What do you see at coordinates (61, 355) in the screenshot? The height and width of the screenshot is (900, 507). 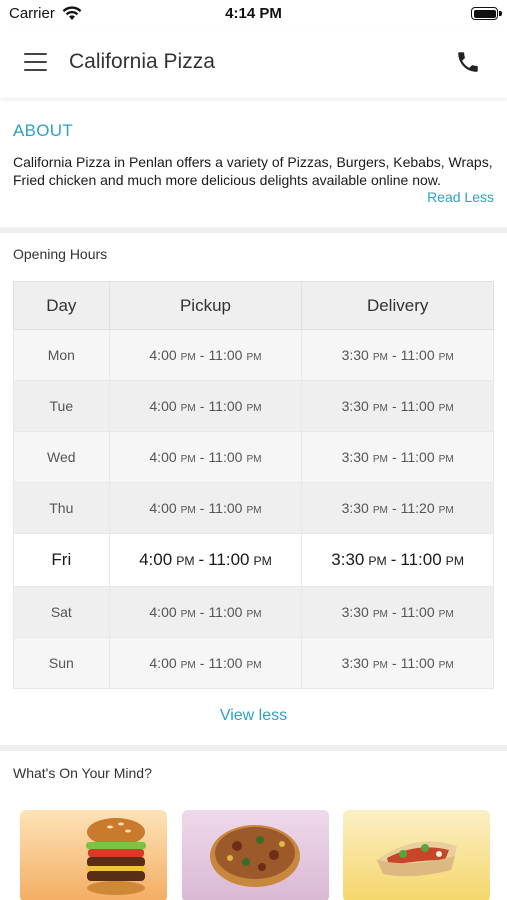 I see `day-cell: Mon` at bounding box center [61, 355].